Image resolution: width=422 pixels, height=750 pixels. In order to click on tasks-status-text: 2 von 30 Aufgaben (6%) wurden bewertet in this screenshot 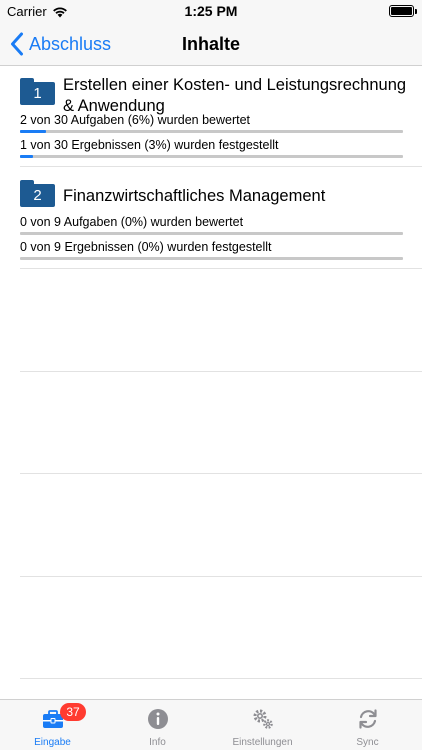, I will do `click(135, 120)`.